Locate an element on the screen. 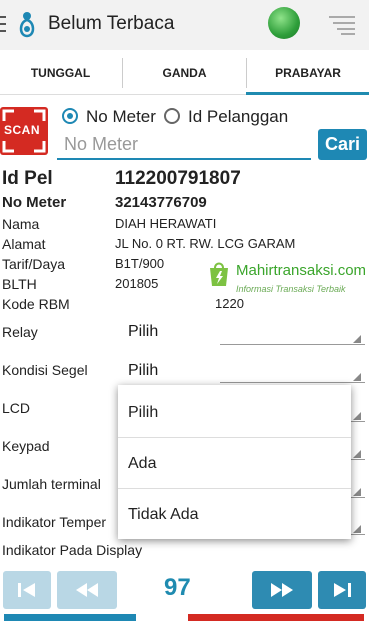  kode-rbm-label: Kode RBM is located at coordinates (36, 304).